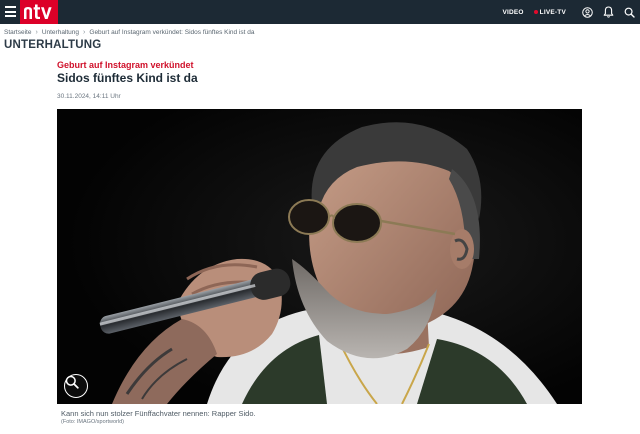 This screenshot has height=434, width=640. Describe the element at coordinates (72, 382) in the screenshot. I see `zoom-in-icon` at that location.